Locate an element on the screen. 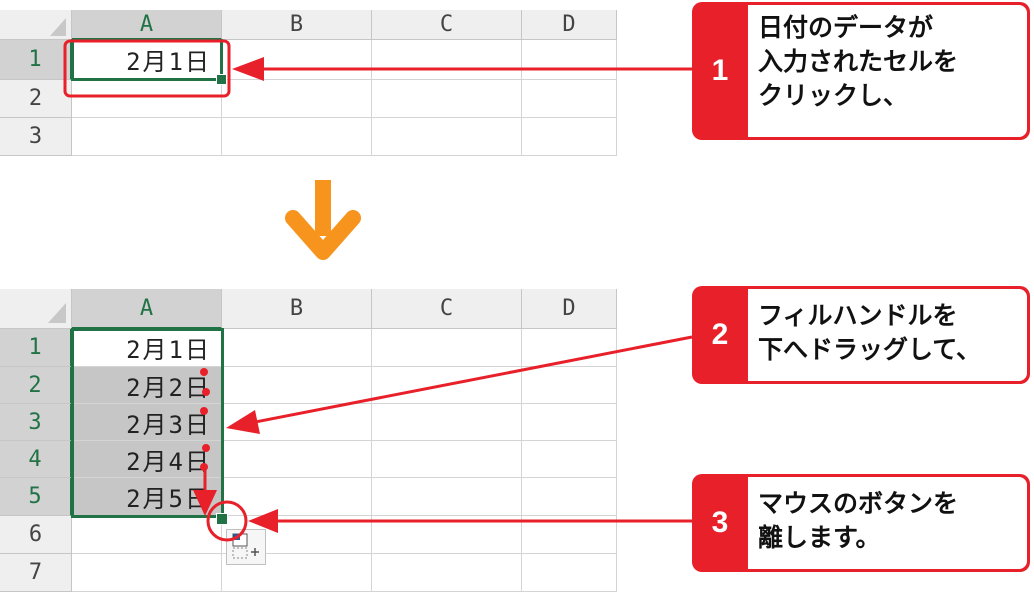 This screenshot has height=592, width=1034. callout-1-number: 1 is located at coordinates (720, 70).